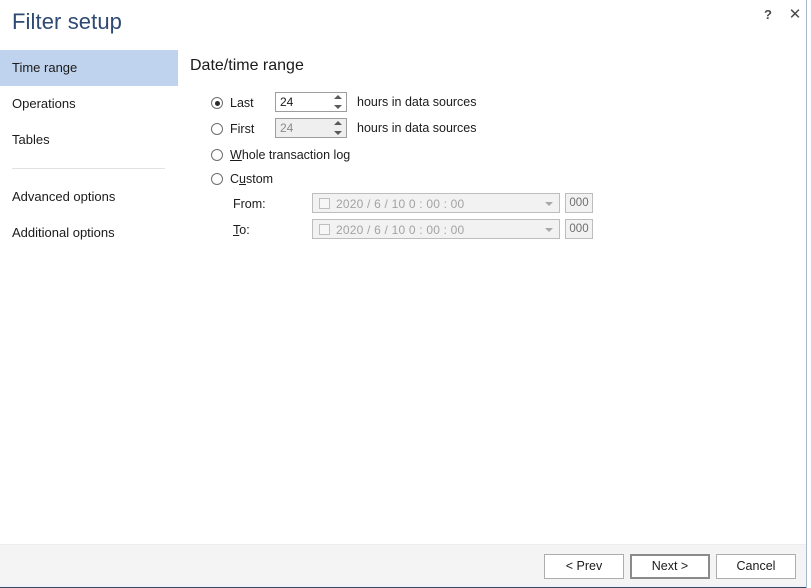 The height and width of the screenshot is (588, 811). Describe the element at coordinates (249, 204) in the screenshot. I see `from-label: From:` at that location.